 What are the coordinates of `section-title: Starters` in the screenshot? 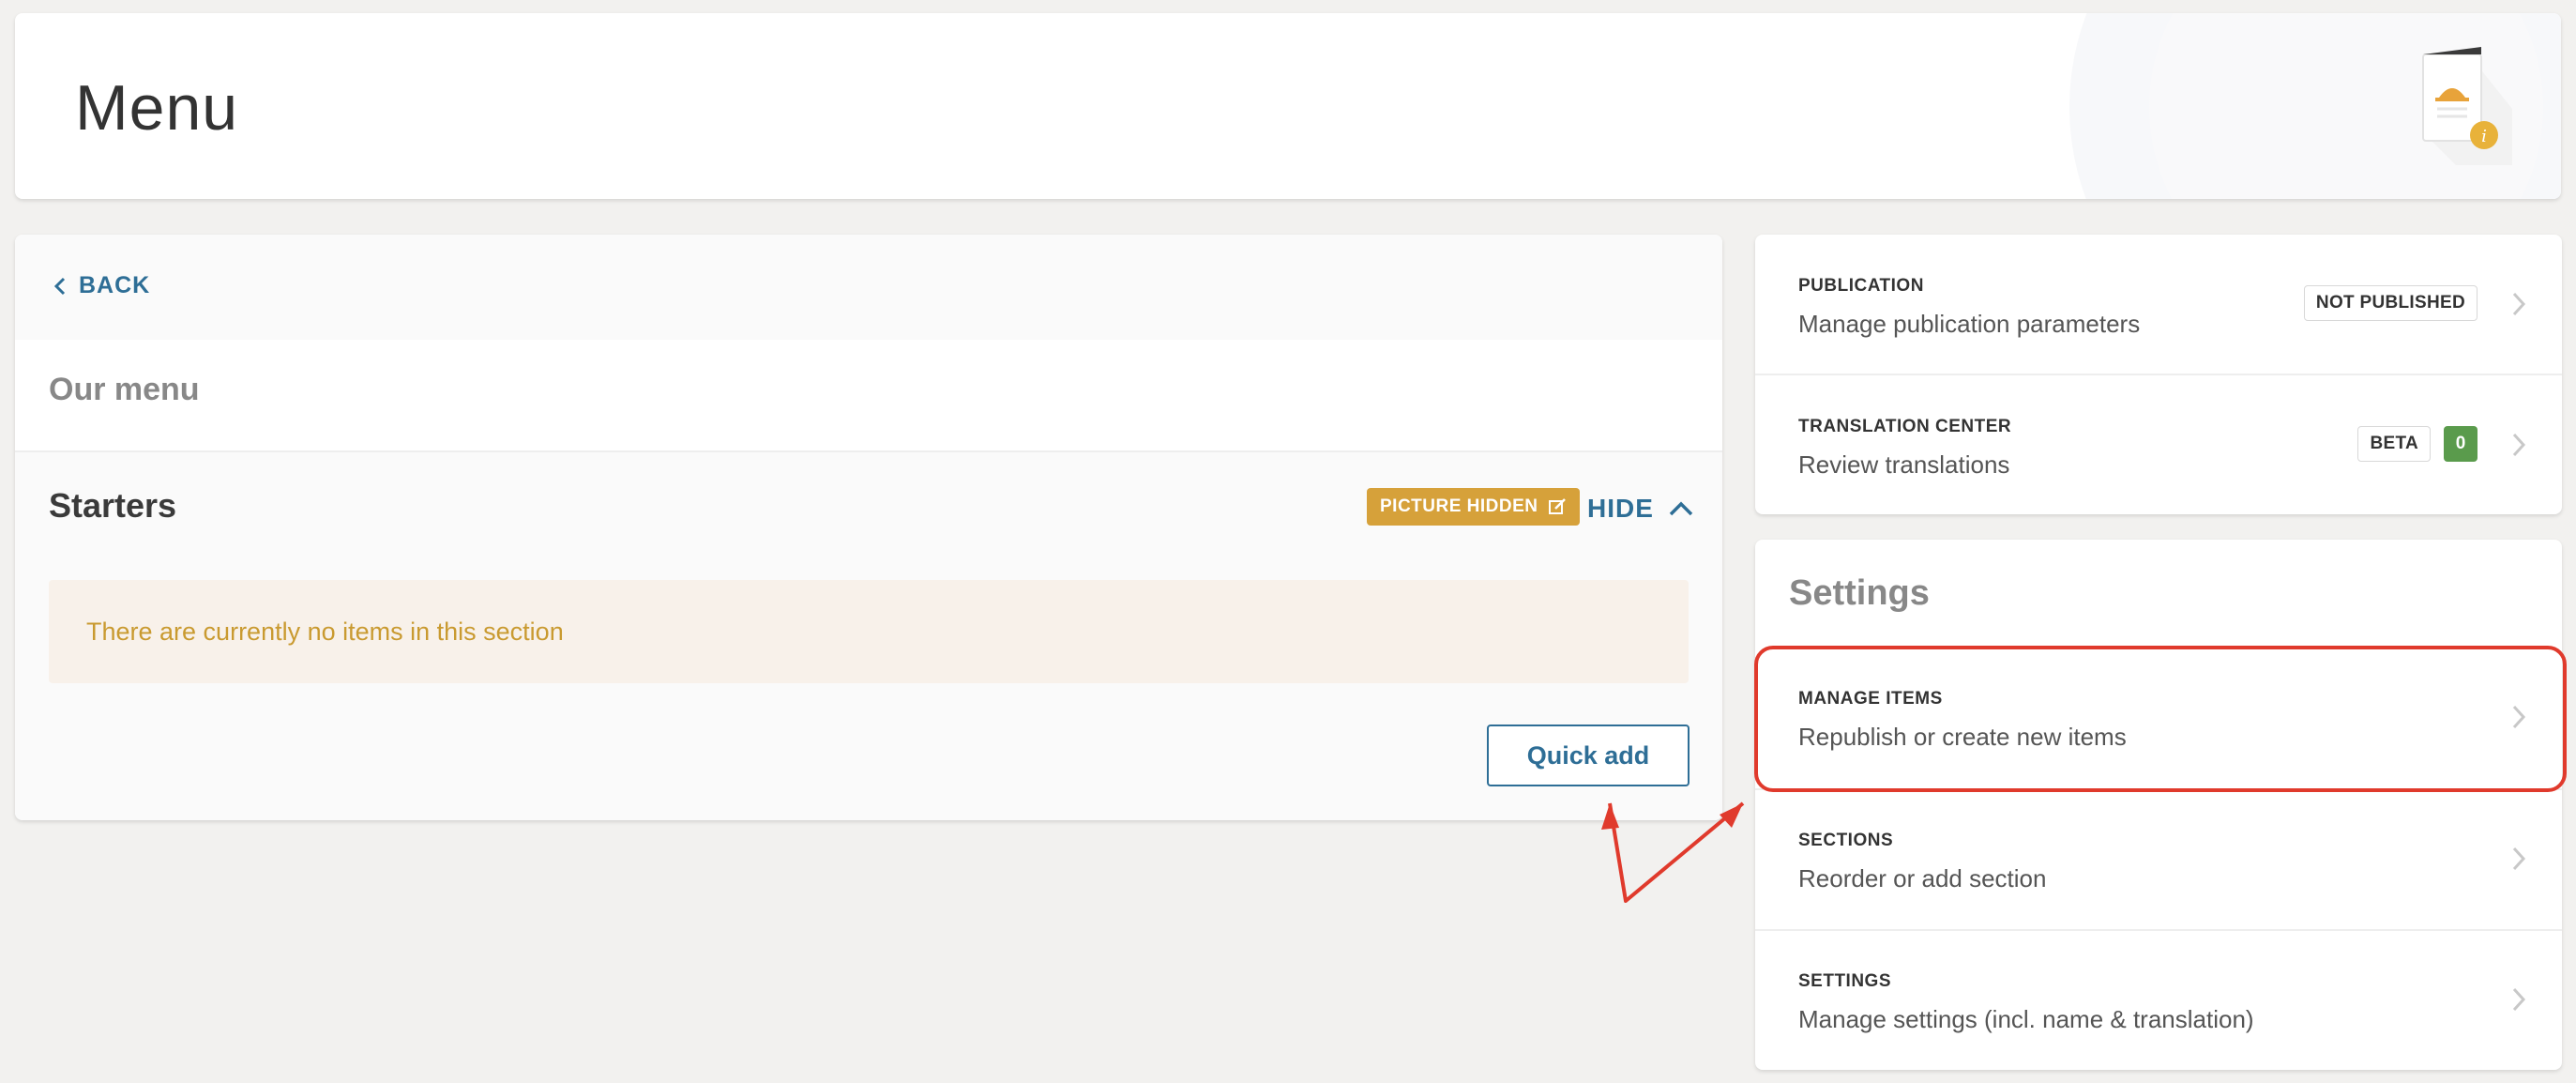 It's located at (113, 505).